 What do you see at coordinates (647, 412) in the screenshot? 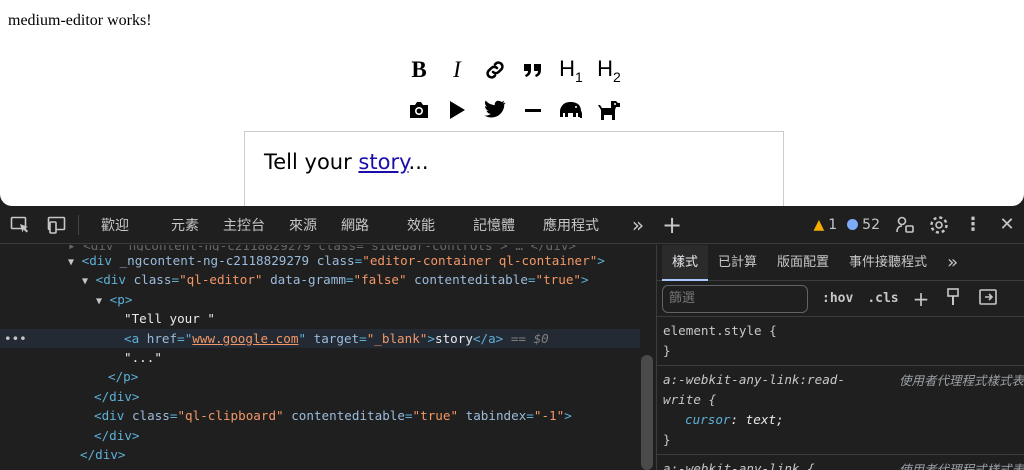
I see `elements-scrollbar` at bounding box center [647, 412].